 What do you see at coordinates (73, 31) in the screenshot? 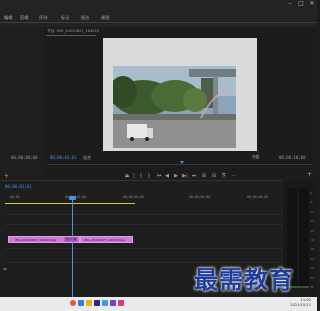
I see `program-tab: 节目: IMG_20220827_164520` at bounding box center [73, 31].